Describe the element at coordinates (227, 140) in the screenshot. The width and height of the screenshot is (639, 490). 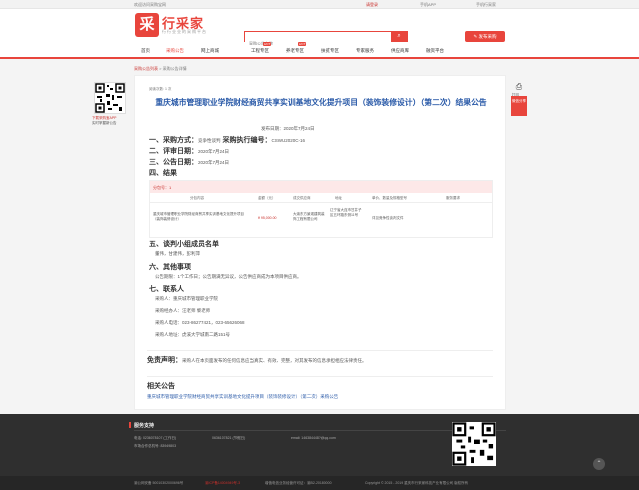
I see `procurement-method: 一、采购方式：竞争性谈判 采购执行编号：CSWU2020C-16` at that location.